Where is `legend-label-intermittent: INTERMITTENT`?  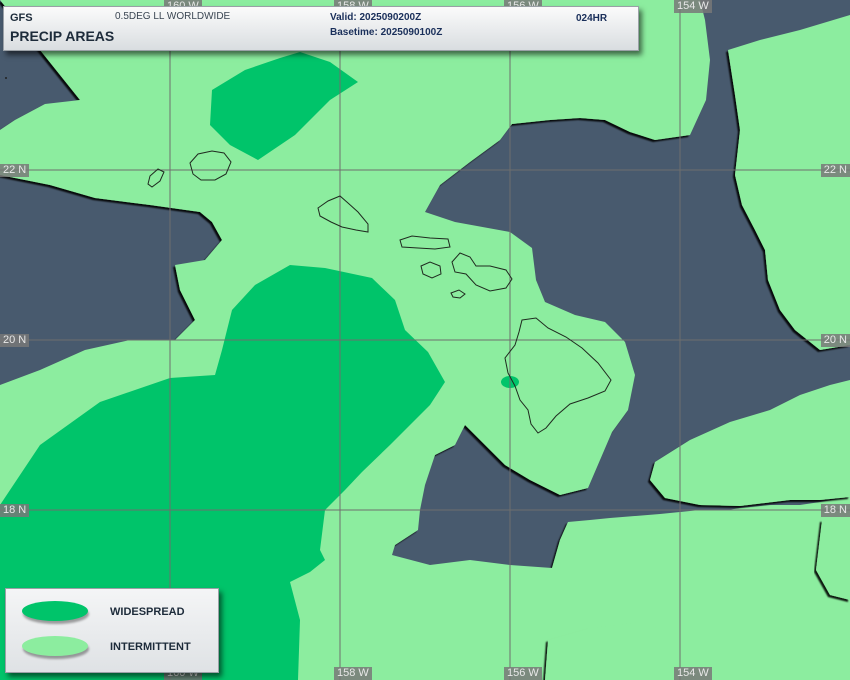 legend-label-intermittent: INTERMITTENT is located at coordinates (150, 647).